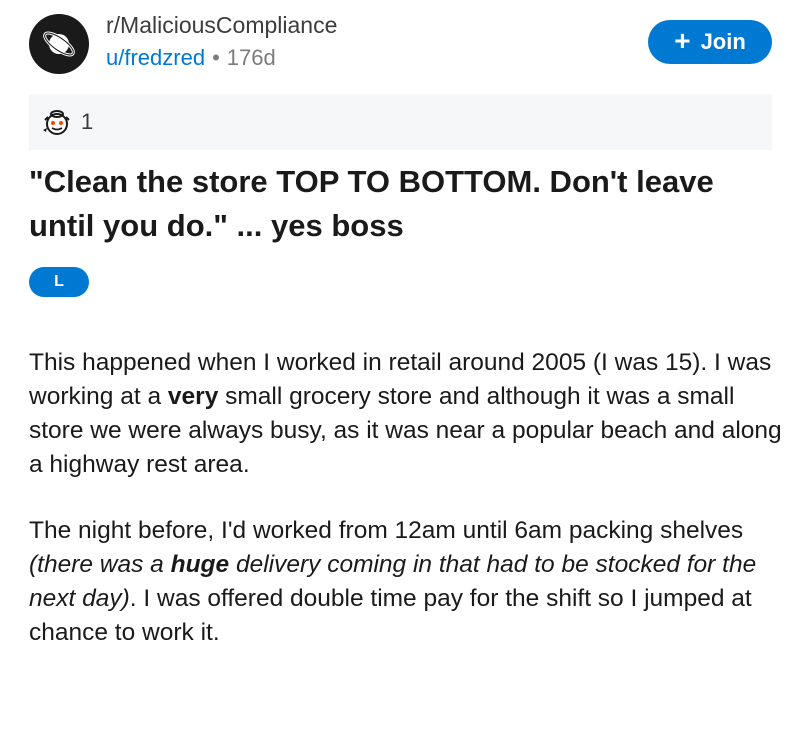 This screenshot has width=800, height=737. I want to click on body-bold-text: very, so click(193, 396).